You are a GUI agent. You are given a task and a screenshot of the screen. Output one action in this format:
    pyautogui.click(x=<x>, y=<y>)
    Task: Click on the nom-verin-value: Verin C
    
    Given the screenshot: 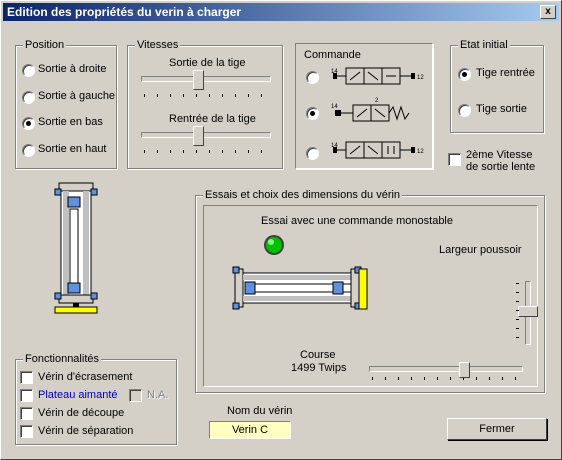 What is the action you would take?
    pyautogui.click(x=250, y=430)
    